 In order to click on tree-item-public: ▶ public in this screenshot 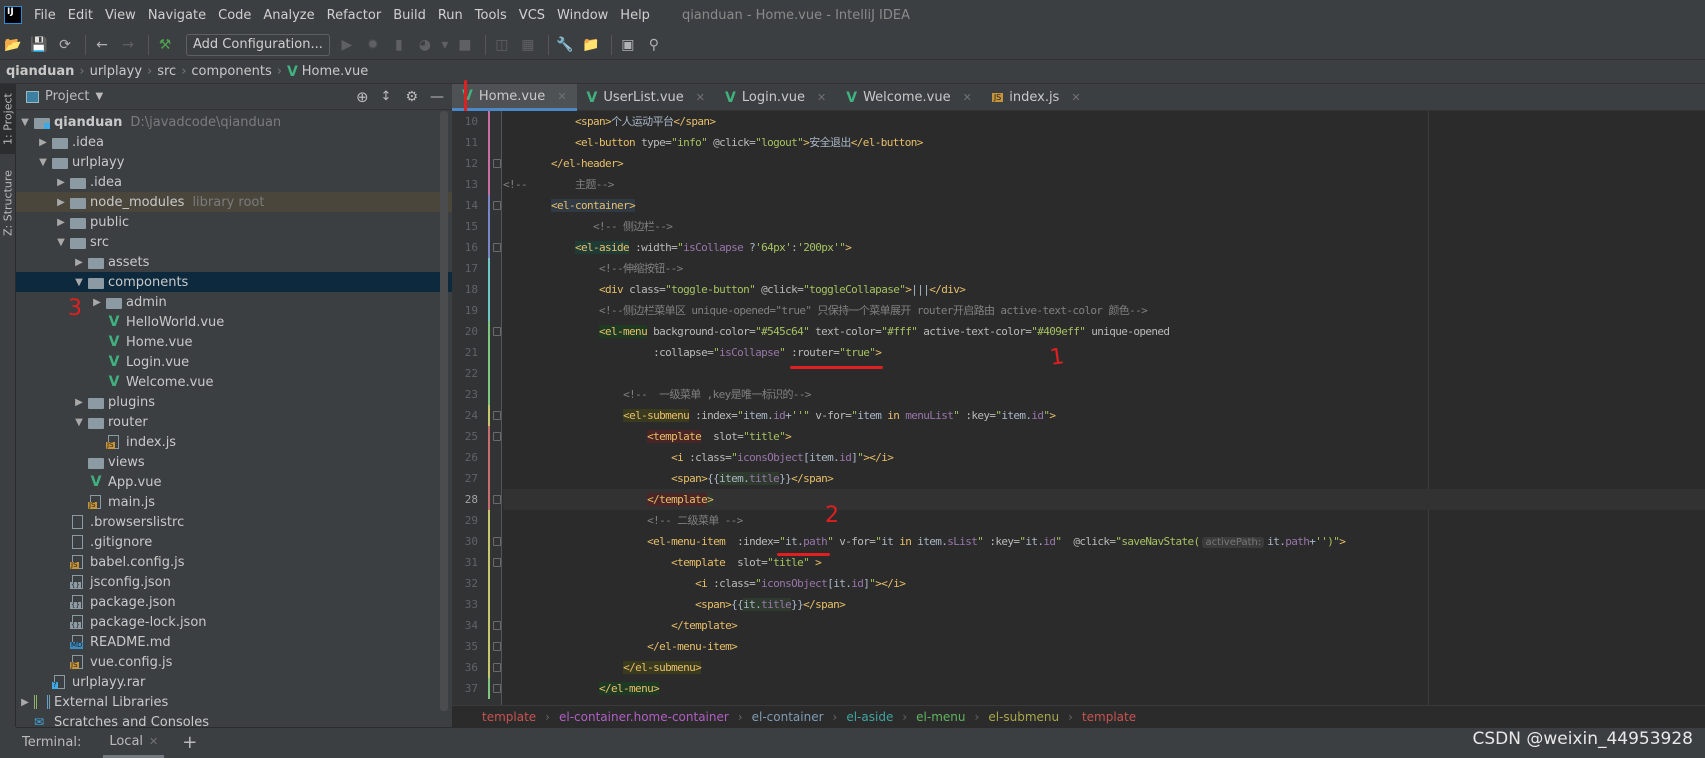, I will do `click(234, 222)`.